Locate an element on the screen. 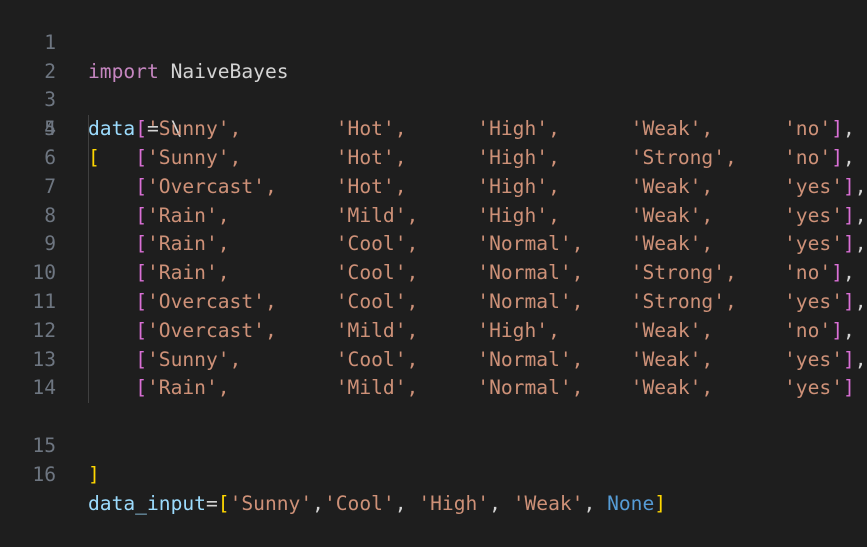  code-text: ] is located at coordinates (94, 475).